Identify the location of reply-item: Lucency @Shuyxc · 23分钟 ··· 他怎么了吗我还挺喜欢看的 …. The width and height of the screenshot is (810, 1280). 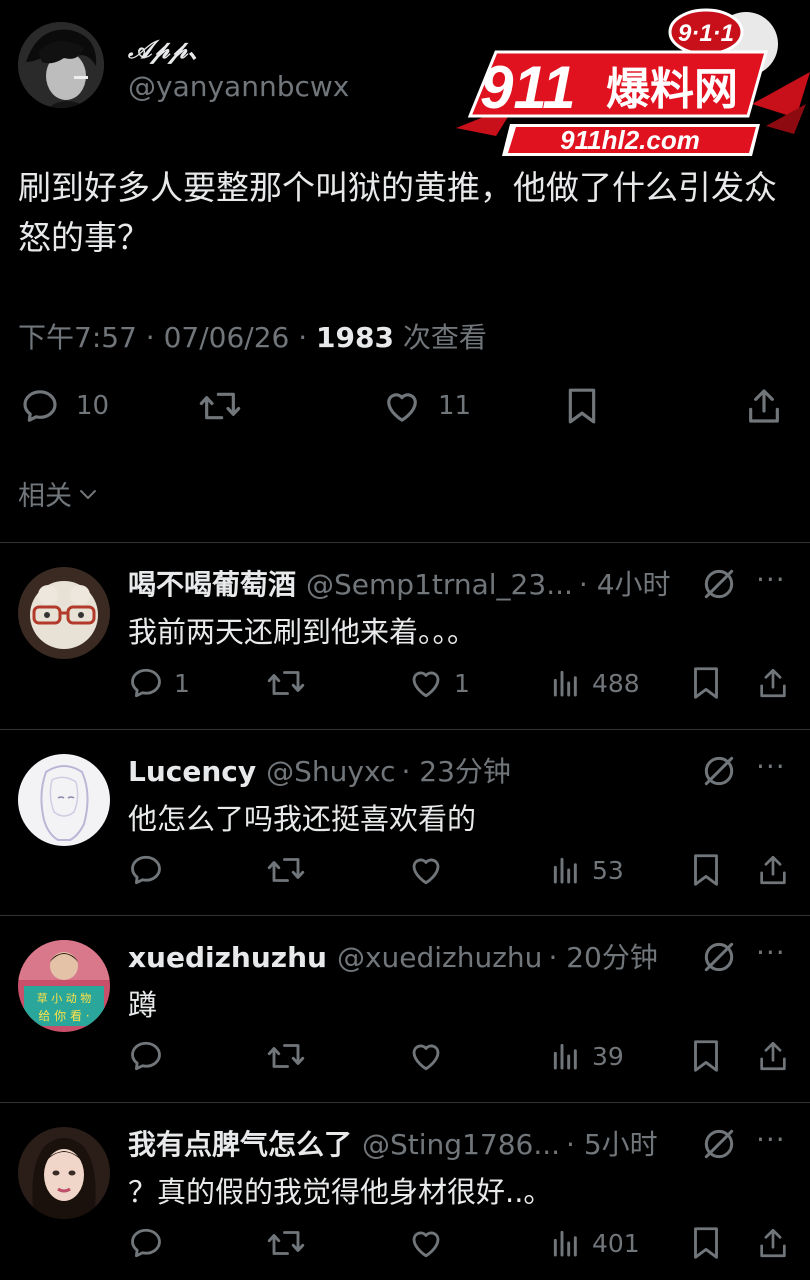
(405, 830).